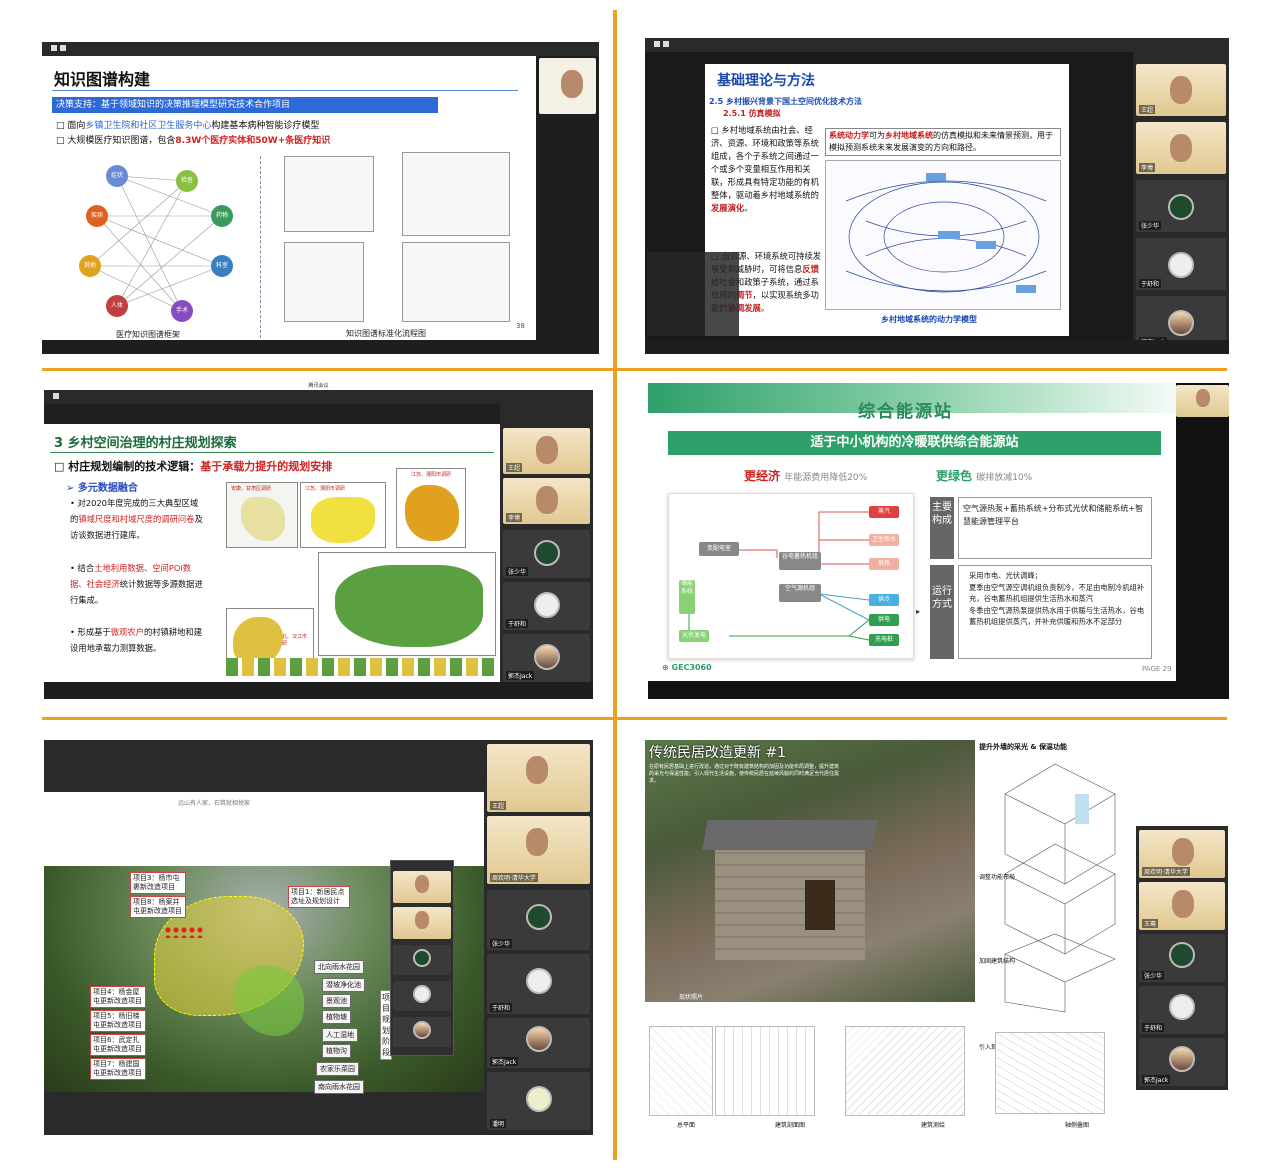 This screenshot has height=1176, width=1265. What do you see at coordinates (1077, 1125) in the screenshot?
I see `caption: 轴侧叠图` at bounding box center [1077, 1125].